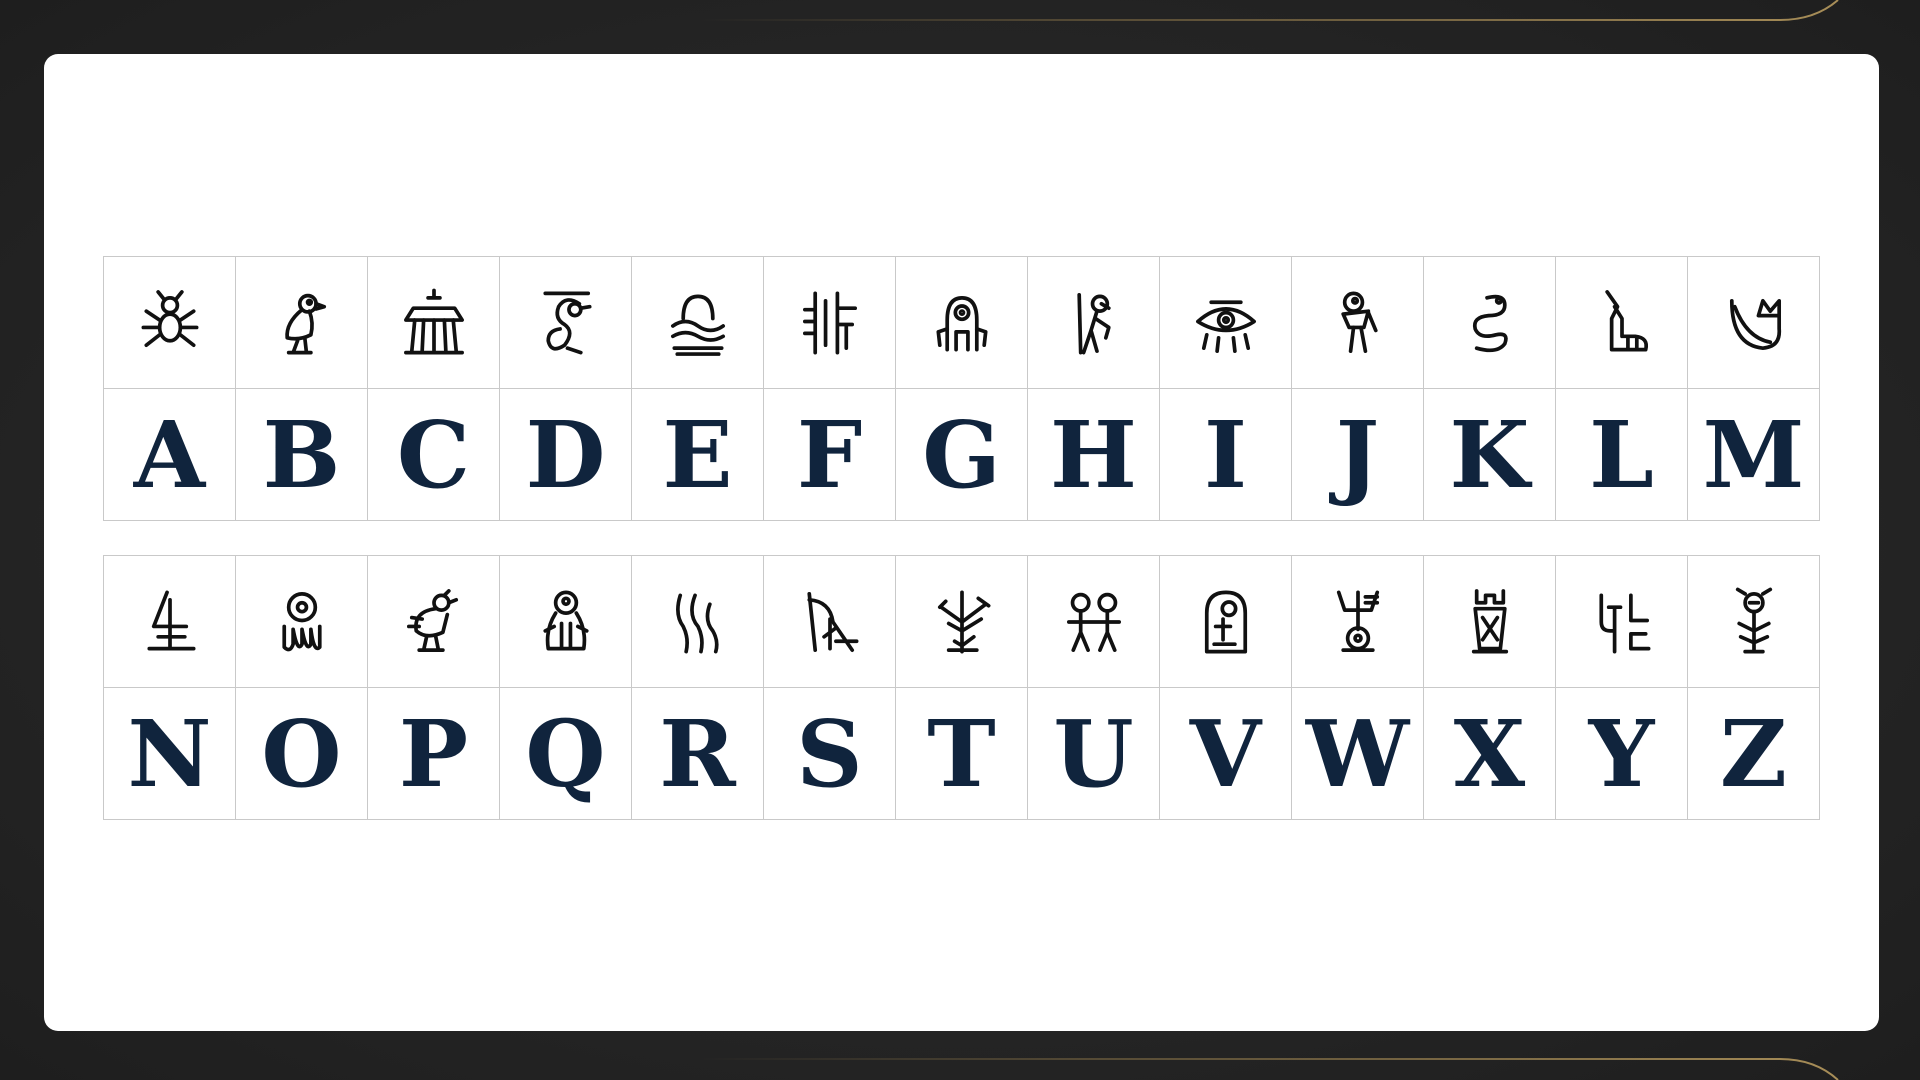  I want to click on robot-glyph, so click(961, 323).